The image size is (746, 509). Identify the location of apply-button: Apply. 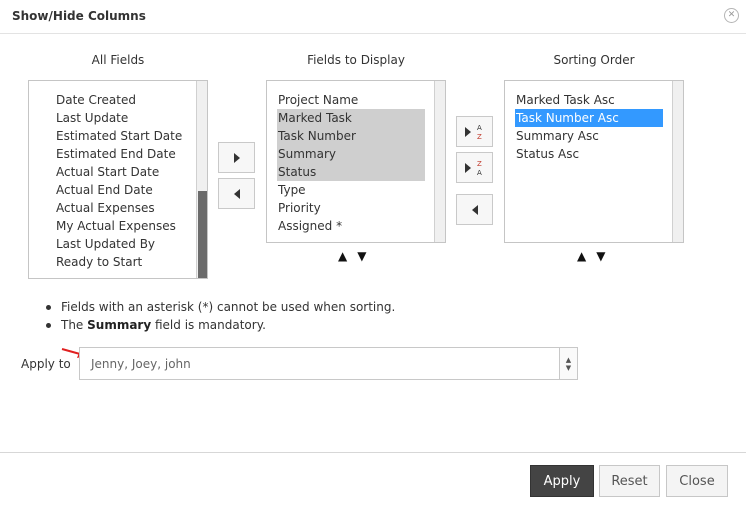
(562, 481).